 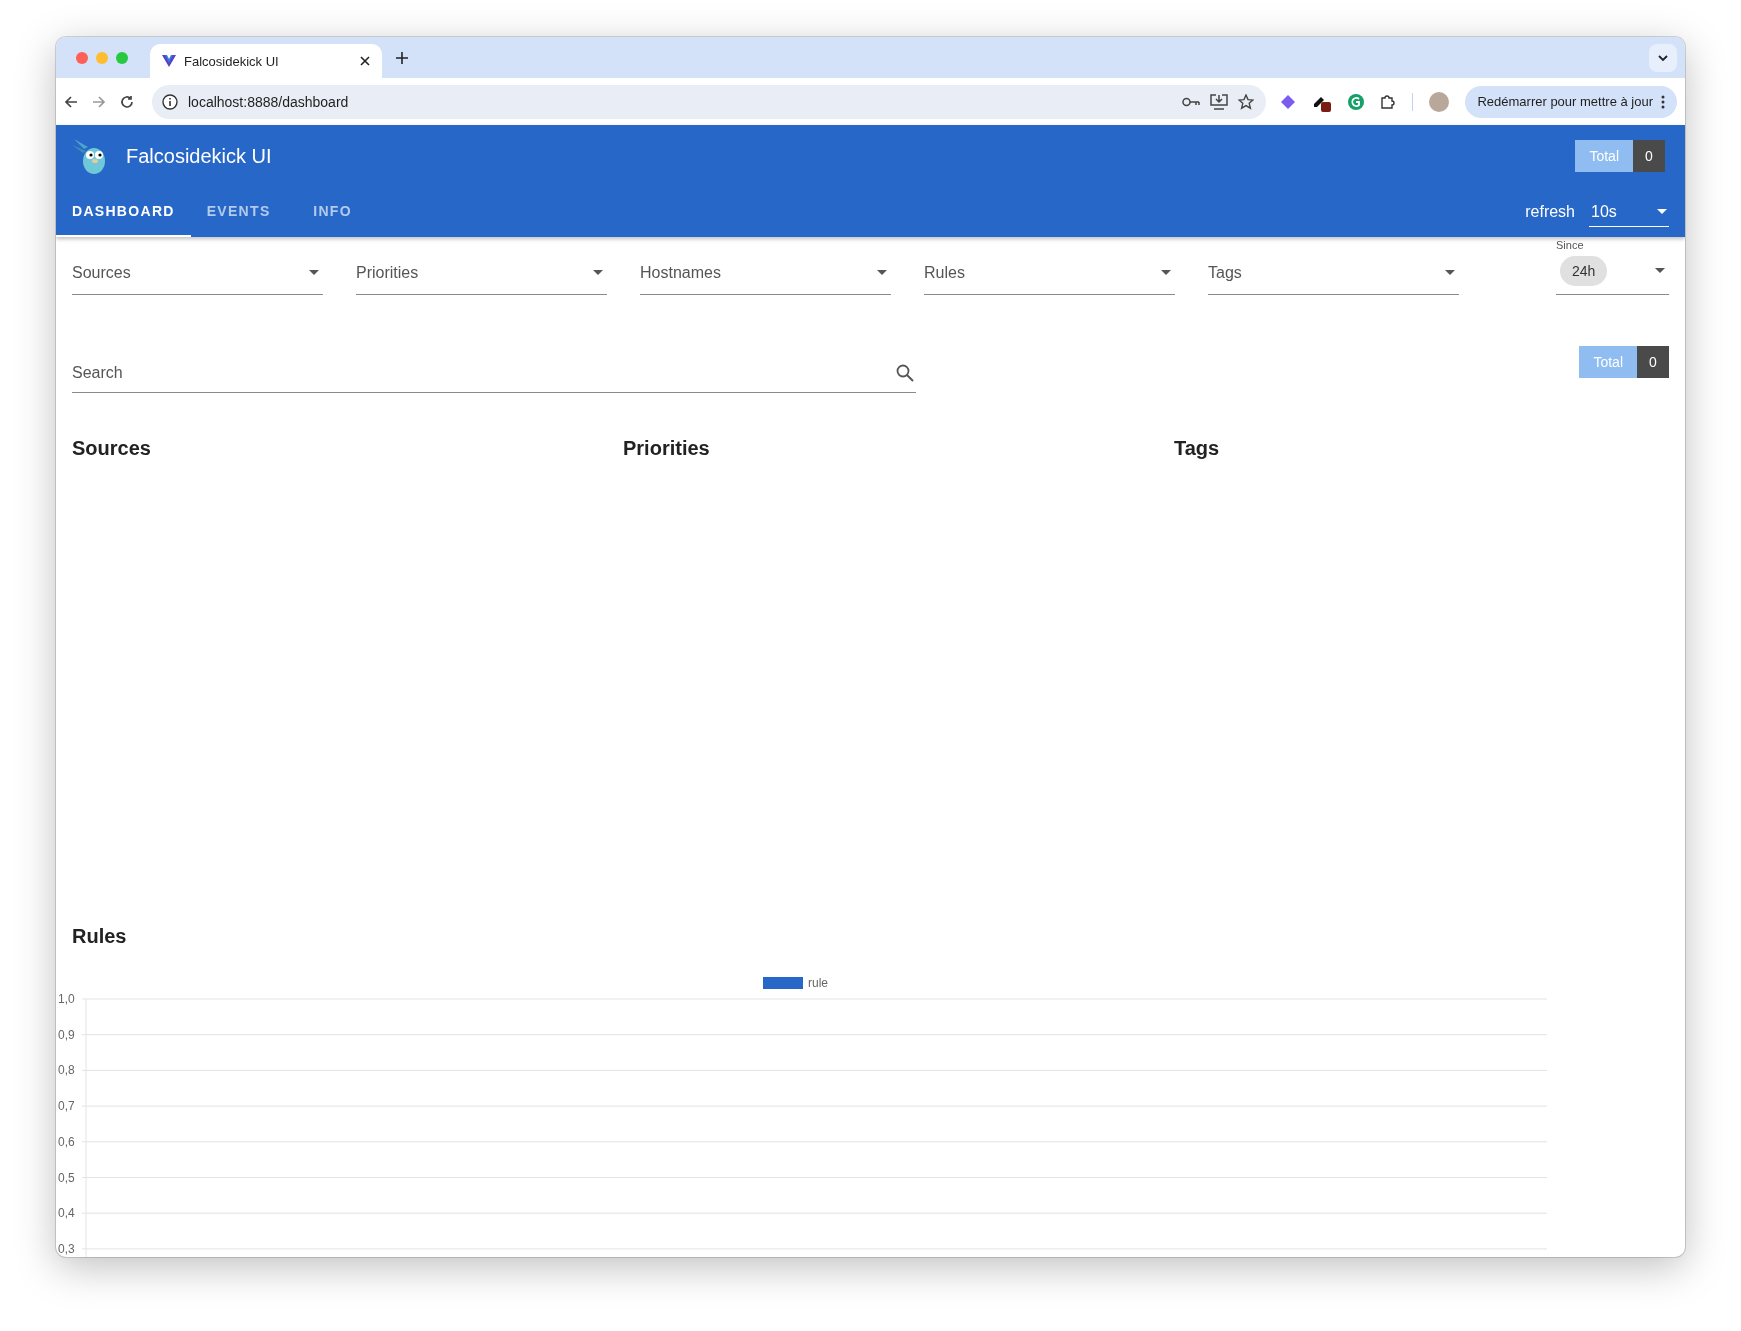 I want to click on legend-label: rule, so click(x=818, y=983).